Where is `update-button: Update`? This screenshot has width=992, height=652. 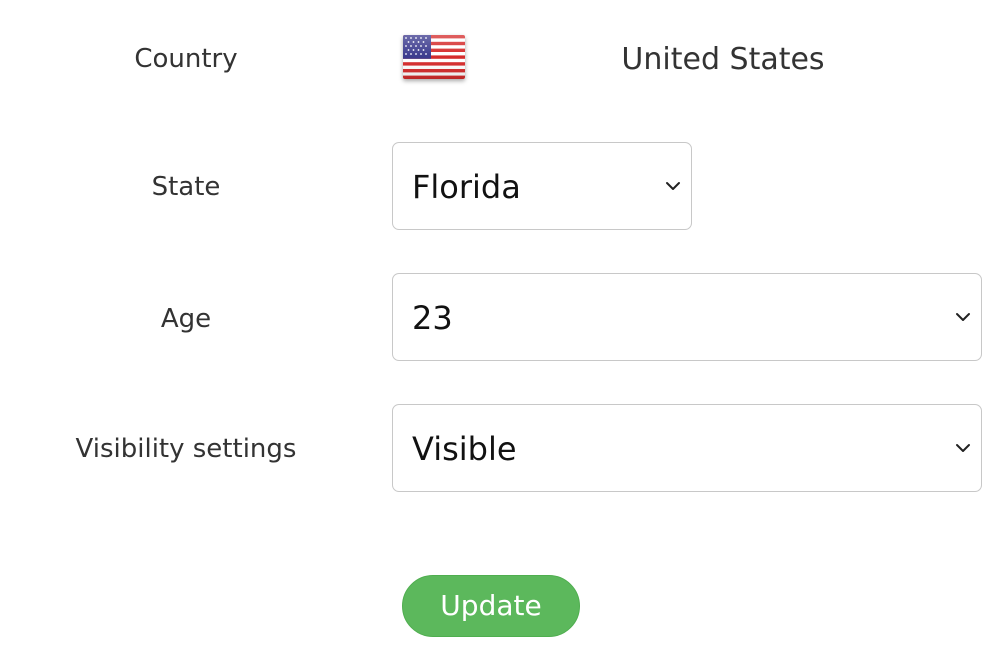
update-button: Update is located at coordinates (491, 606).